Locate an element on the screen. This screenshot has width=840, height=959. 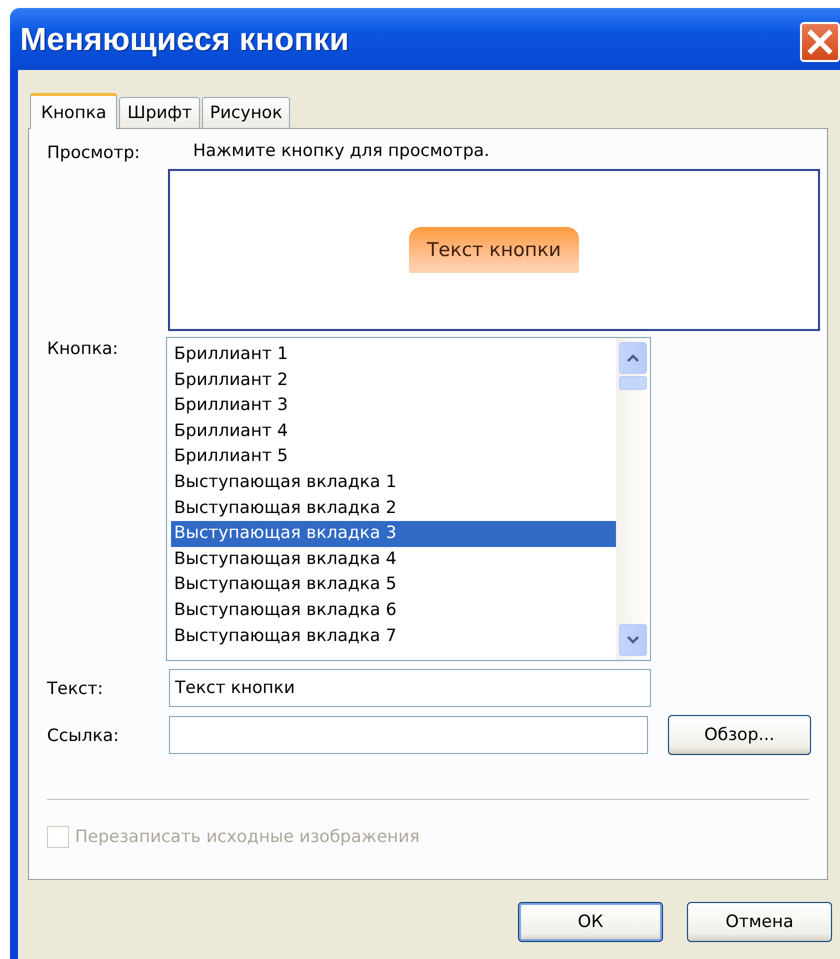
list-item: Выступающая вкладка 1 is located at coordinates (393, 483).